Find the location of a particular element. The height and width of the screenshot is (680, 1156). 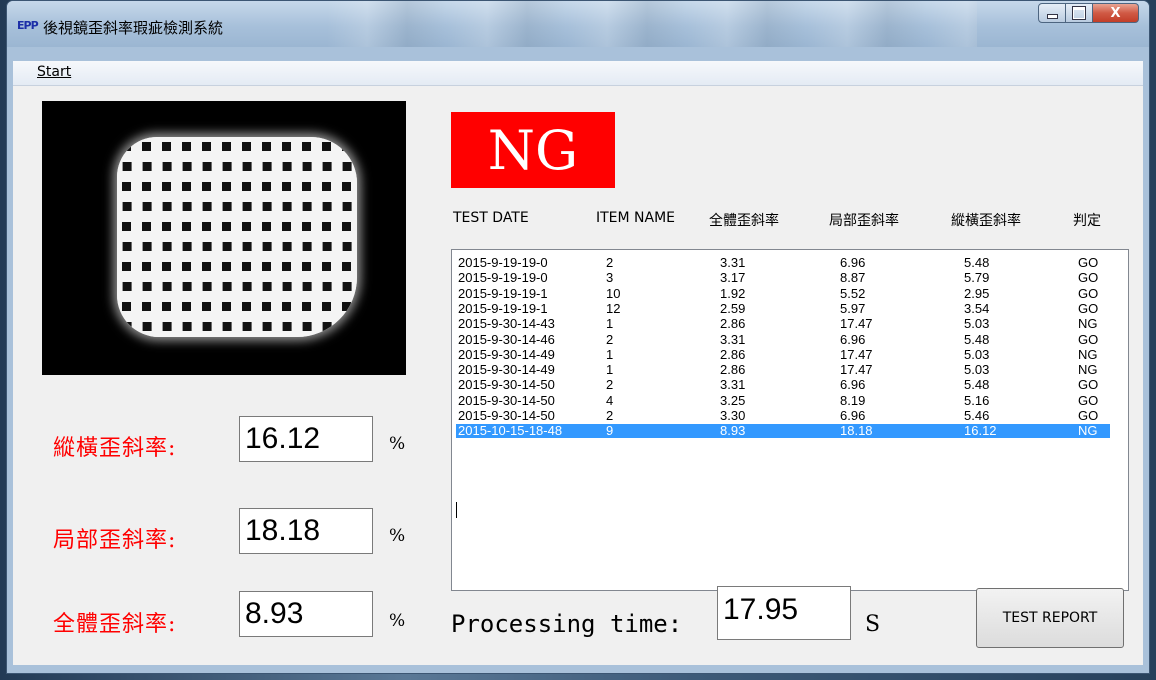

table-row: 2015-9-19-19-1 10 1.92 5.52 2.95 GO is located at coordinates (783, 293).